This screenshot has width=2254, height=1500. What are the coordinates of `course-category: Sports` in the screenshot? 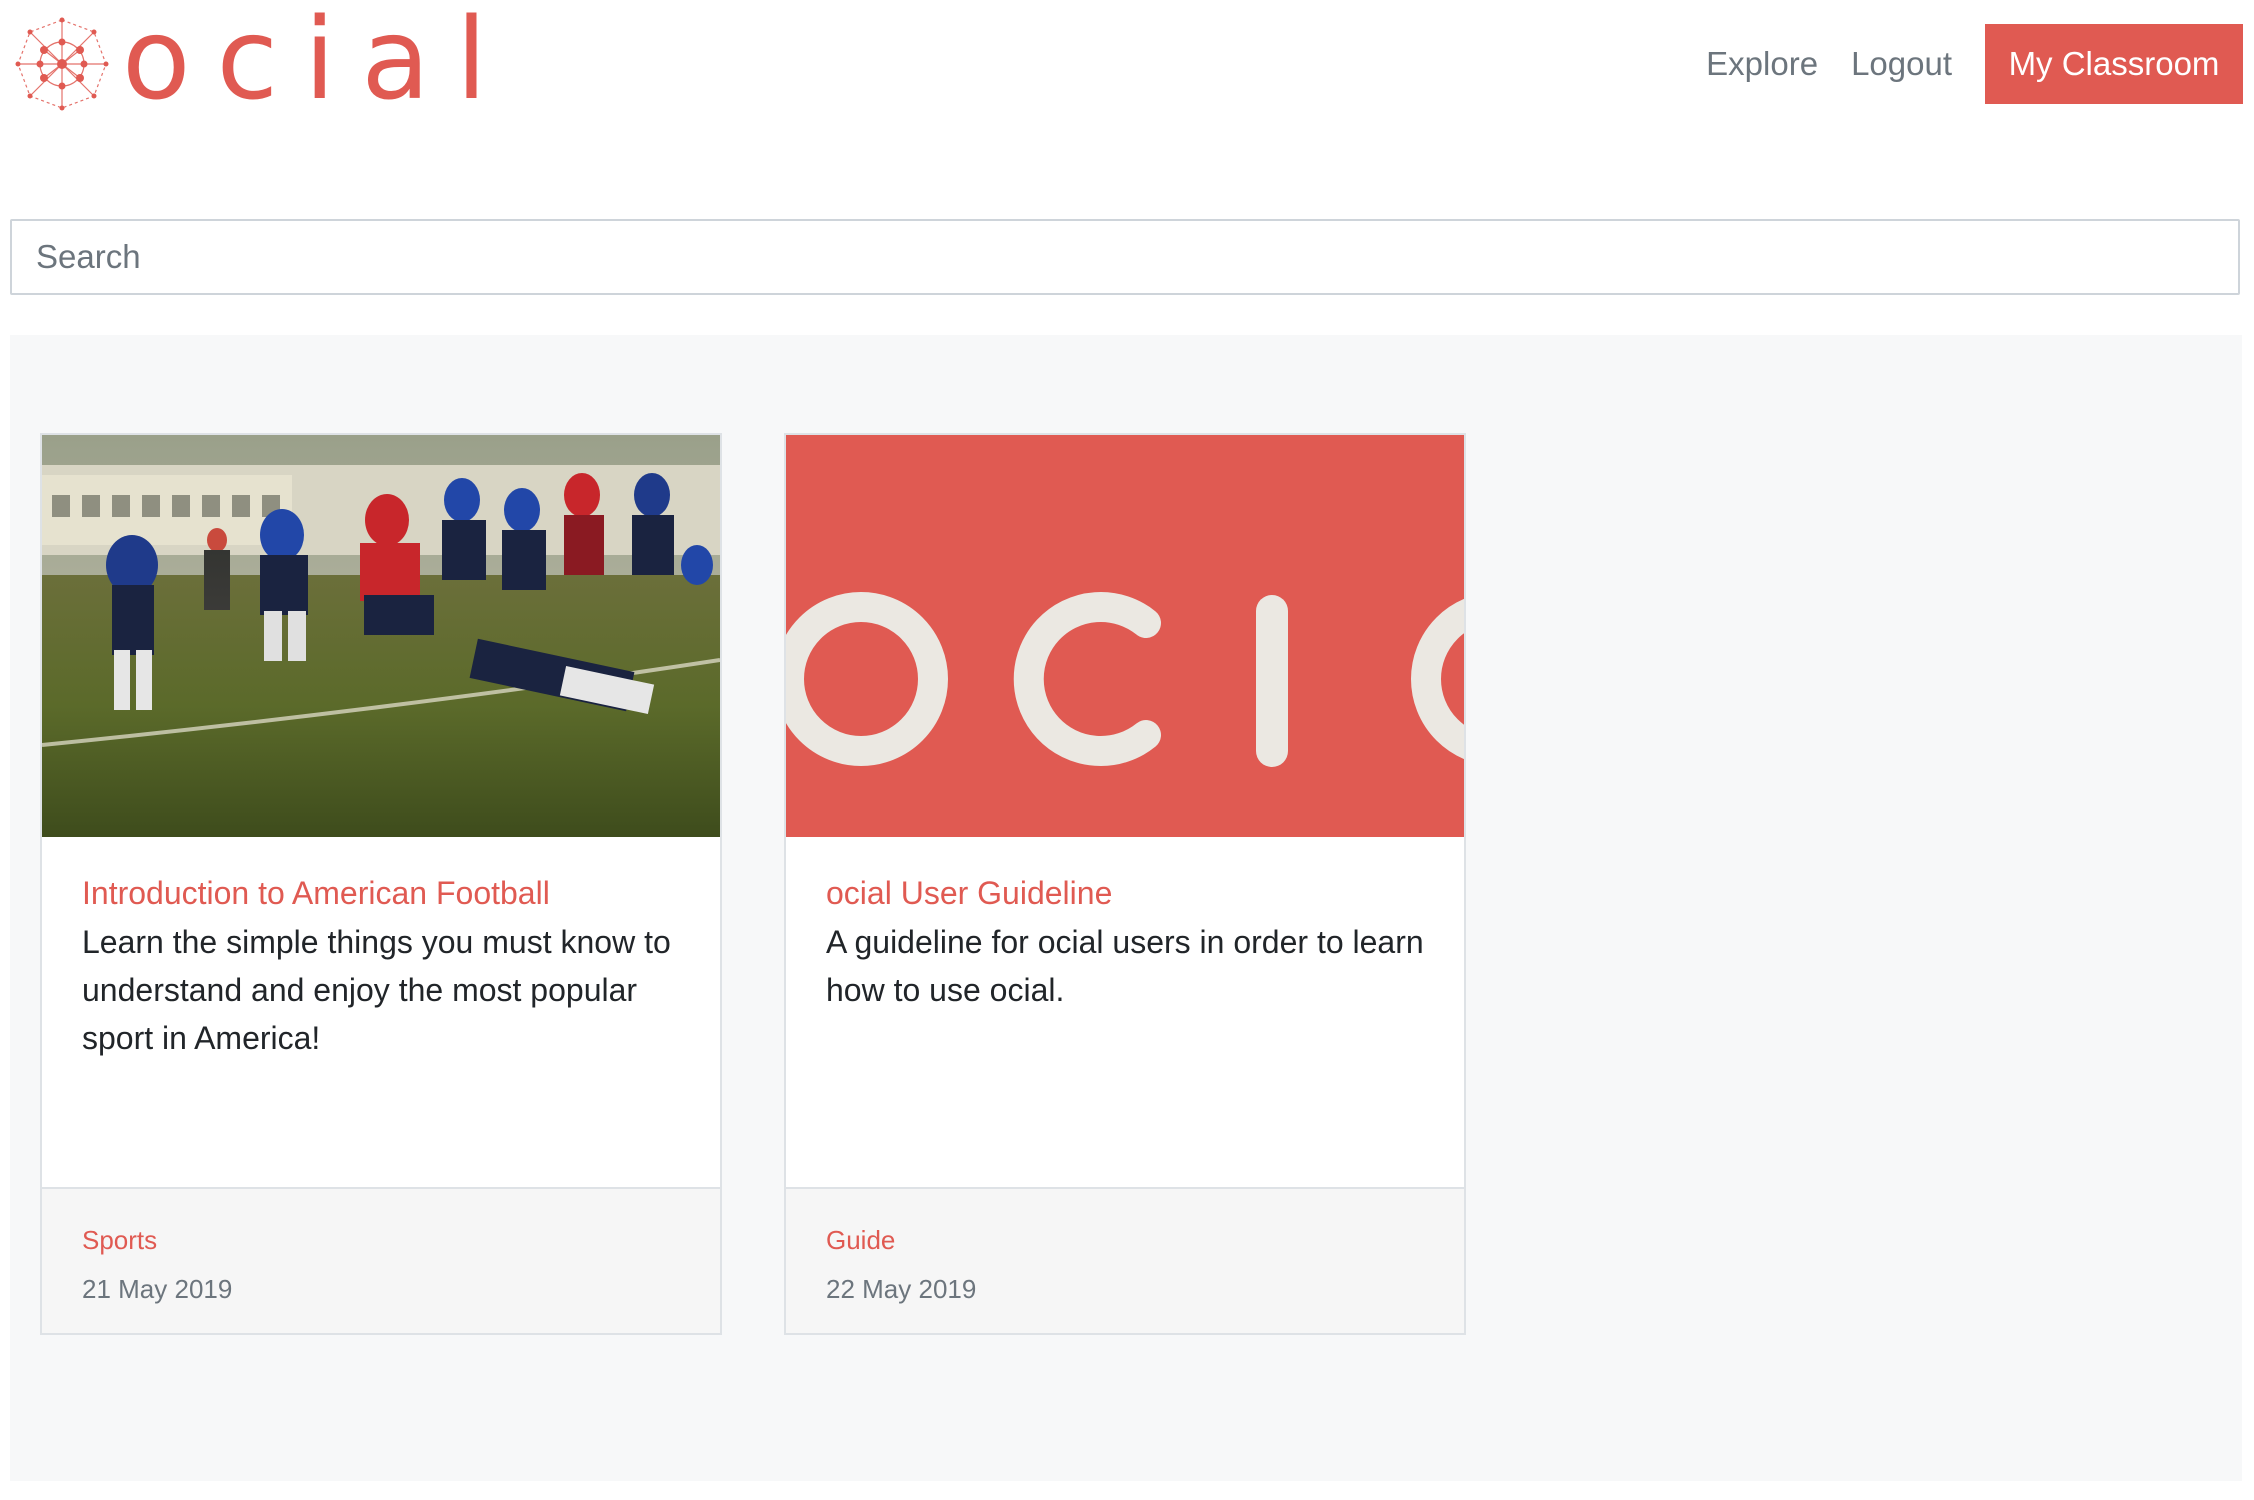 It's located at (381, 1240).